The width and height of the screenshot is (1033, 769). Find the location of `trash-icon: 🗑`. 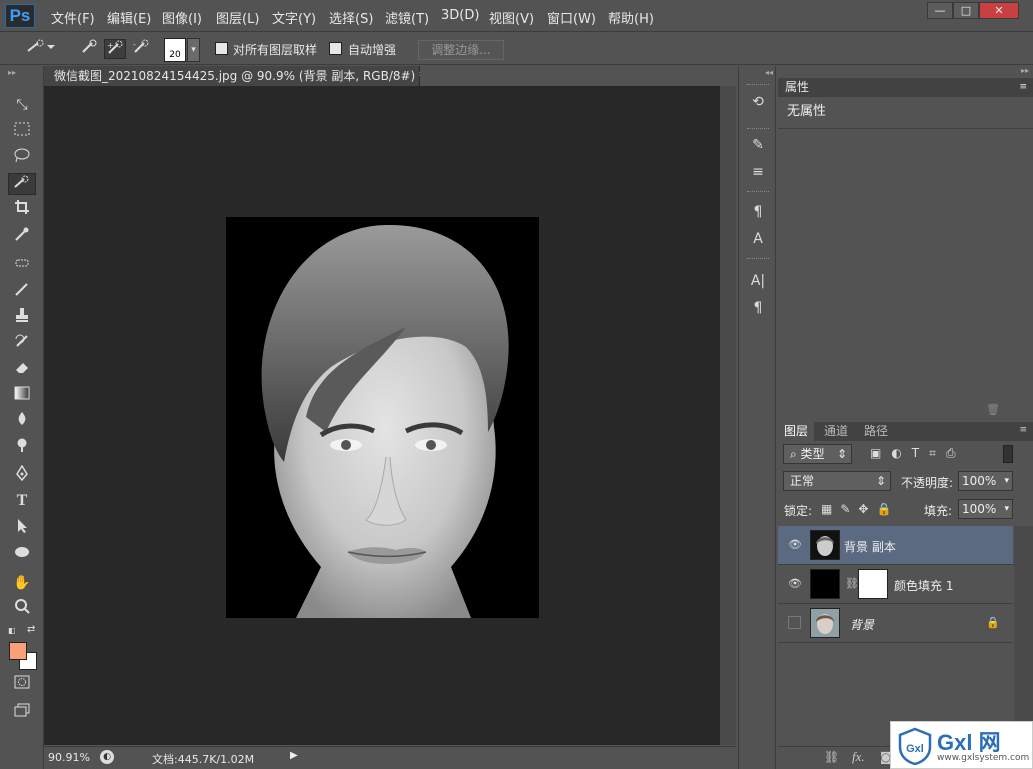

trash-icon: 🗑 is located at coordinates (993, 409).